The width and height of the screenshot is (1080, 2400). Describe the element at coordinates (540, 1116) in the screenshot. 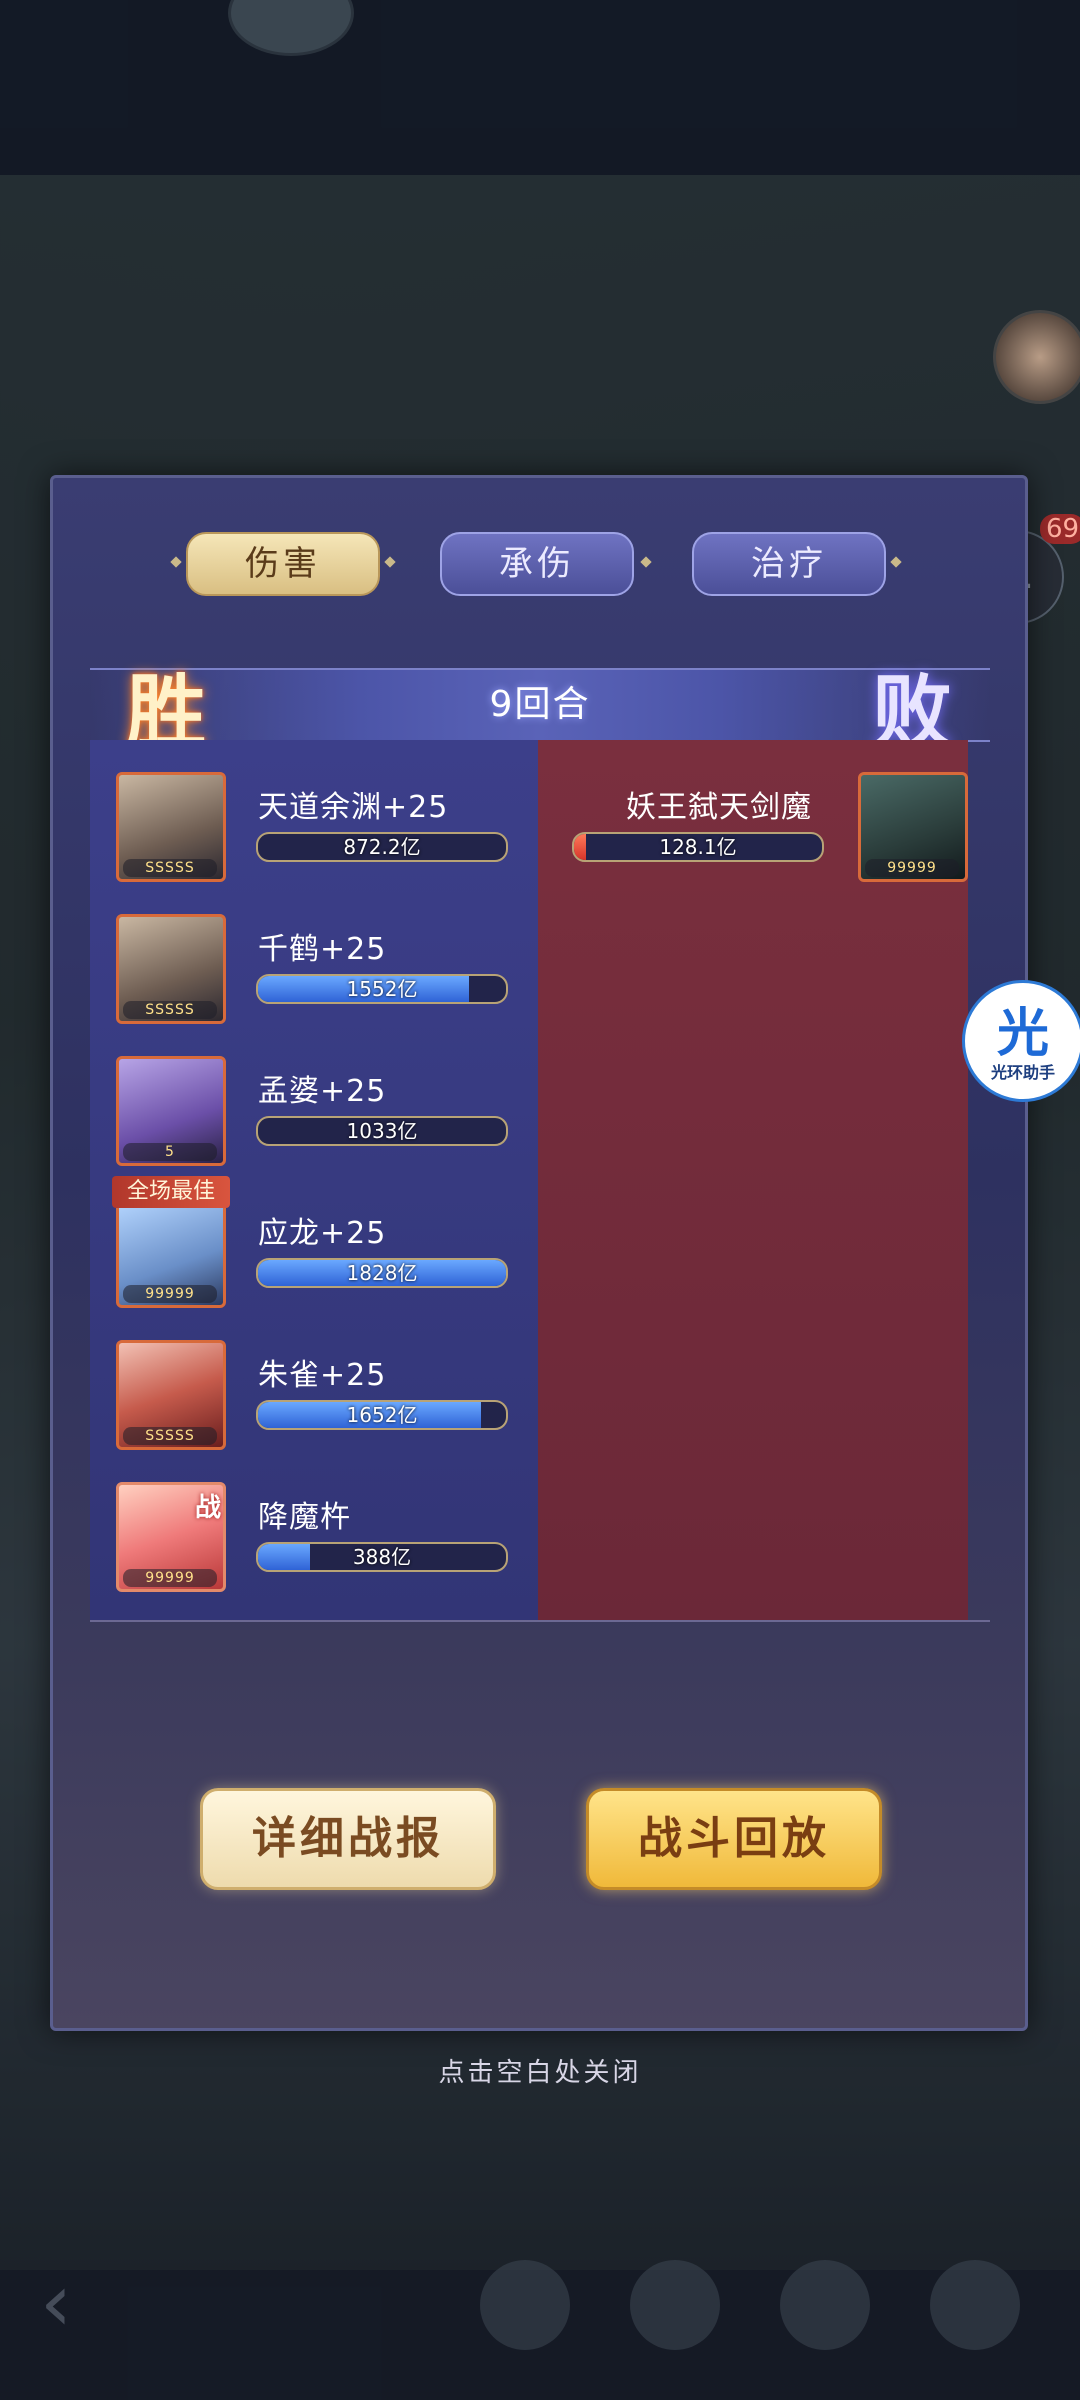

I see `ally-row: 5 孟婆+25 1033亿` at that location.